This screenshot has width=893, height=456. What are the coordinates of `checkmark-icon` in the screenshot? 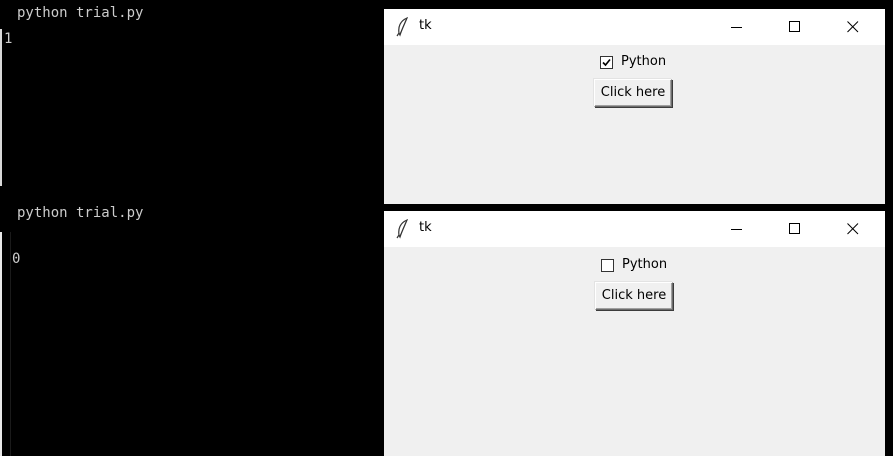 It's located at (606, 62).